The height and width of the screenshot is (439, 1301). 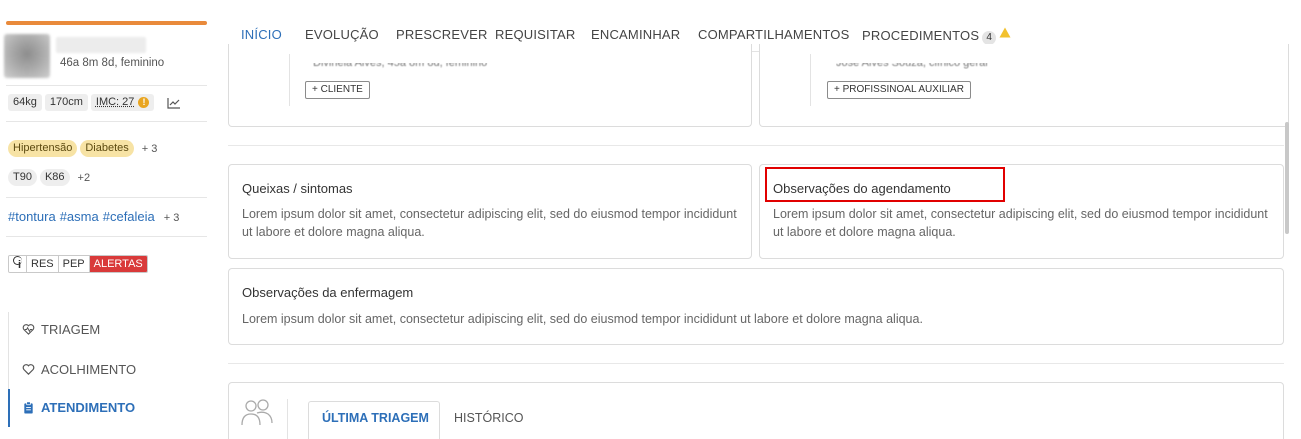 I want to click on nav-track, so click(x=8, y=350).